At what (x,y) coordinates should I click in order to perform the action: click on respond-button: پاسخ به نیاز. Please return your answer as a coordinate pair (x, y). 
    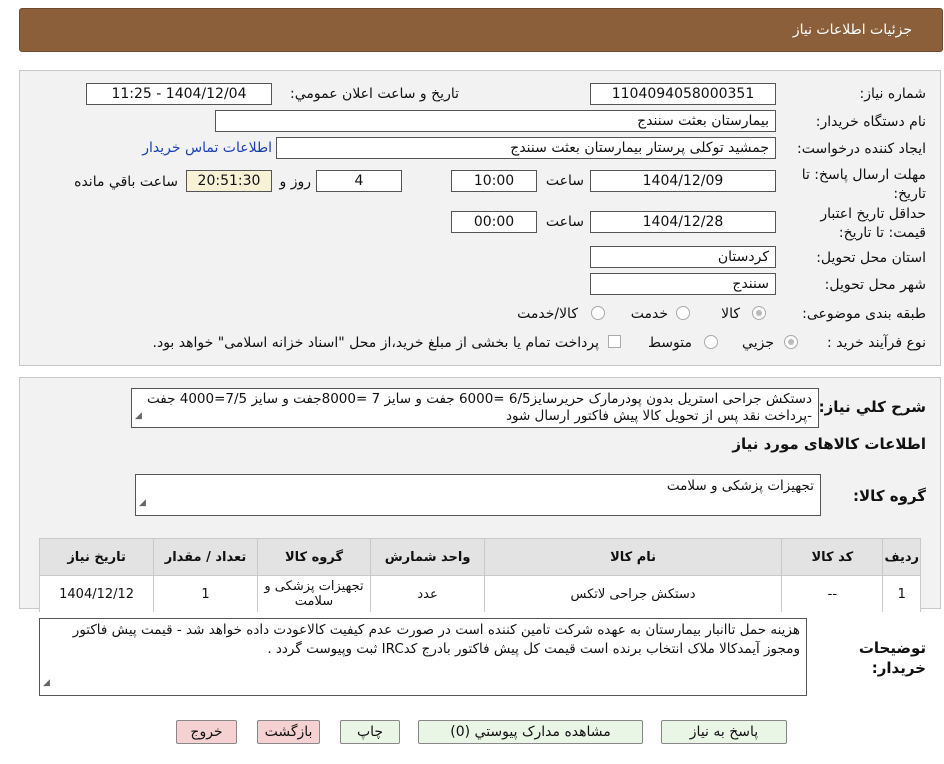
    Looking at the image, I should click on (724, 732).